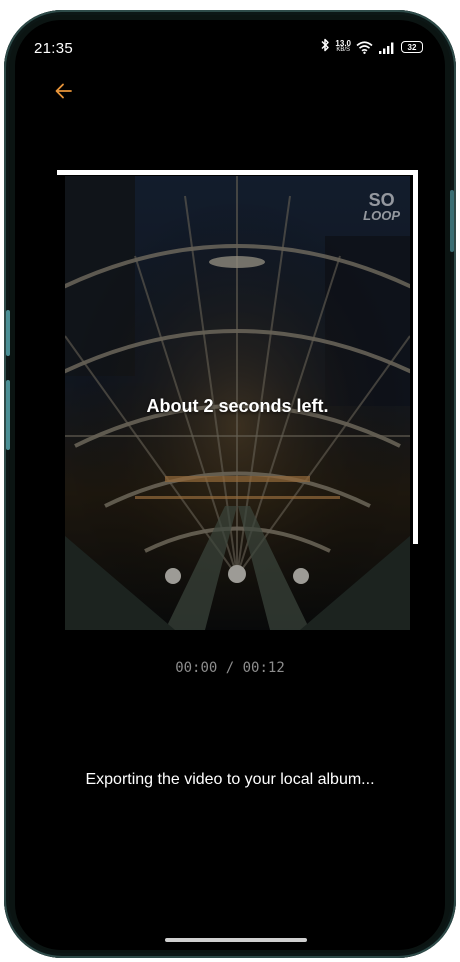 Image resolution: width=460 pixels, height=962 pixels. What do you see at coordinates (237, 406) in the screenshot?
I see `export-progress-text: About 2 seconds left.` at bounding box center [237, 406].